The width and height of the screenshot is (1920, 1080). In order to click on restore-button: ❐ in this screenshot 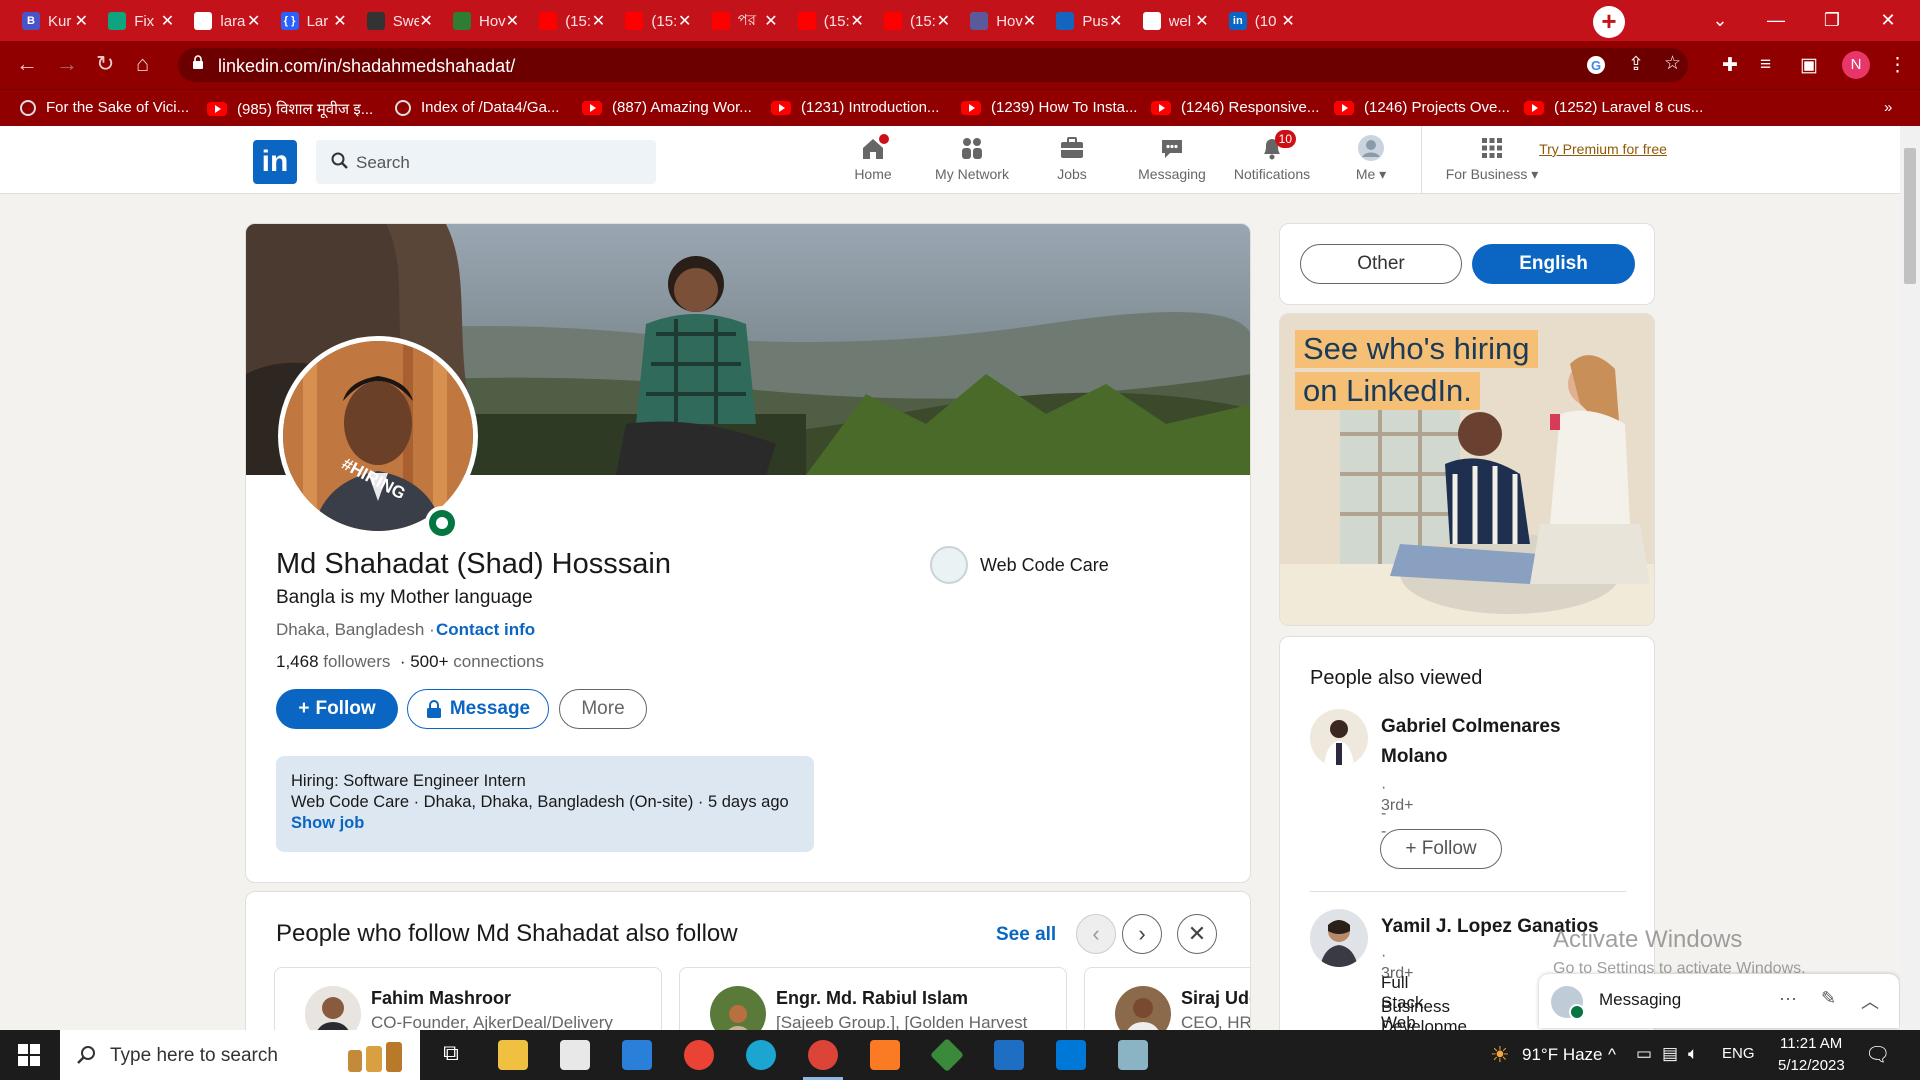, I will do `click(1832, 20)`.